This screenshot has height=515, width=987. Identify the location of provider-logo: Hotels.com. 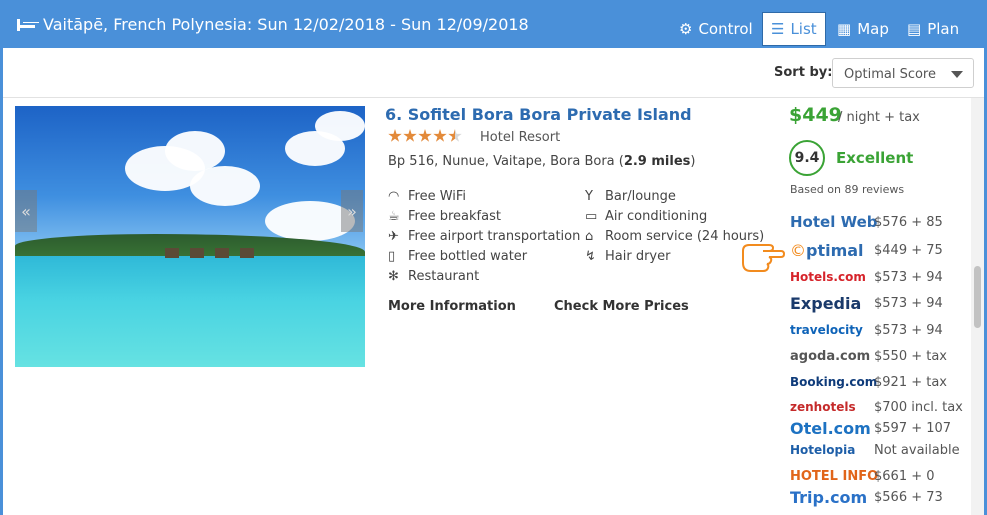
(828, 277).